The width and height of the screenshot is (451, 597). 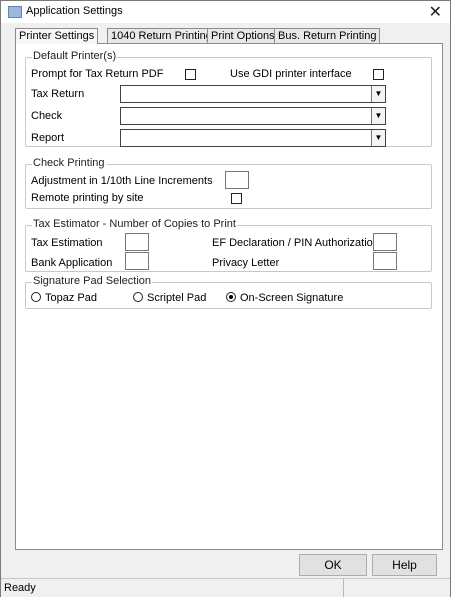 What do you see at coordinates (385, 261) in the screenshot?
I see `privacy-letter-input` at bounding box center [385, 261].